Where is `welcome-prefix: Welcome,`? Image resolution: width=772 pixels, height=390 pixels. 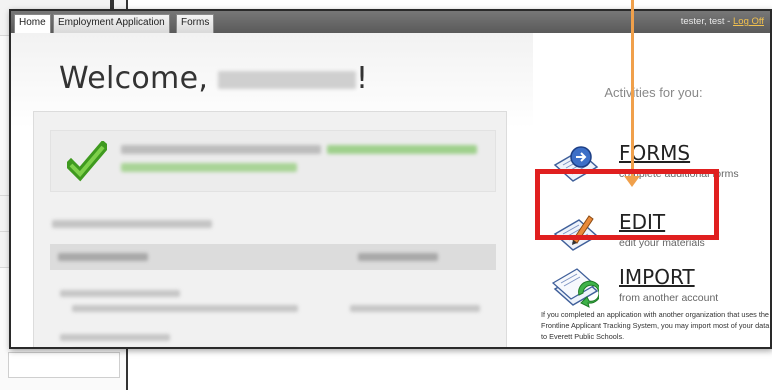
welcome-prefix: Welcome, is located at coordinates (134, 78).